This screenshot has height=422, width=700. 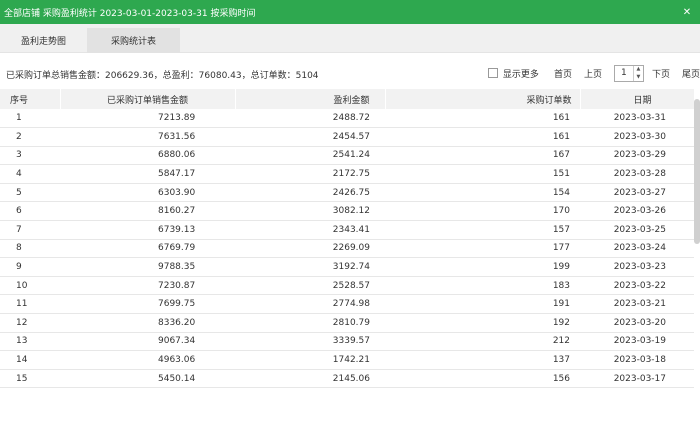 I want to click on table-row: 5 6303.90 2426.75 154 2023-03-27, so click(x=347, y=192).